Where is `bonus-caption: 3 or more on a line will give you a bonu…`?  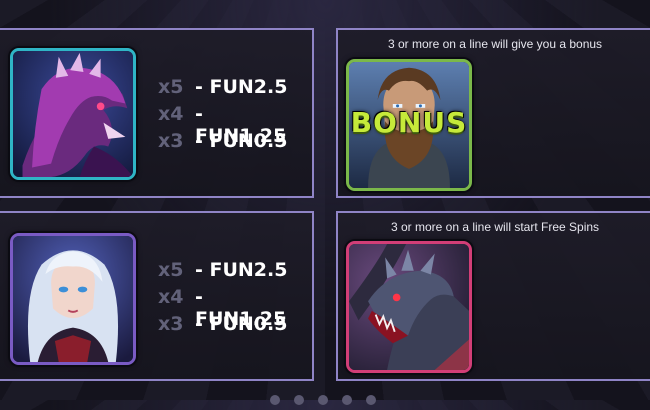
bonus-caption: 3 or more on a line will give you a bonu… is located at coordinates (495, 44).